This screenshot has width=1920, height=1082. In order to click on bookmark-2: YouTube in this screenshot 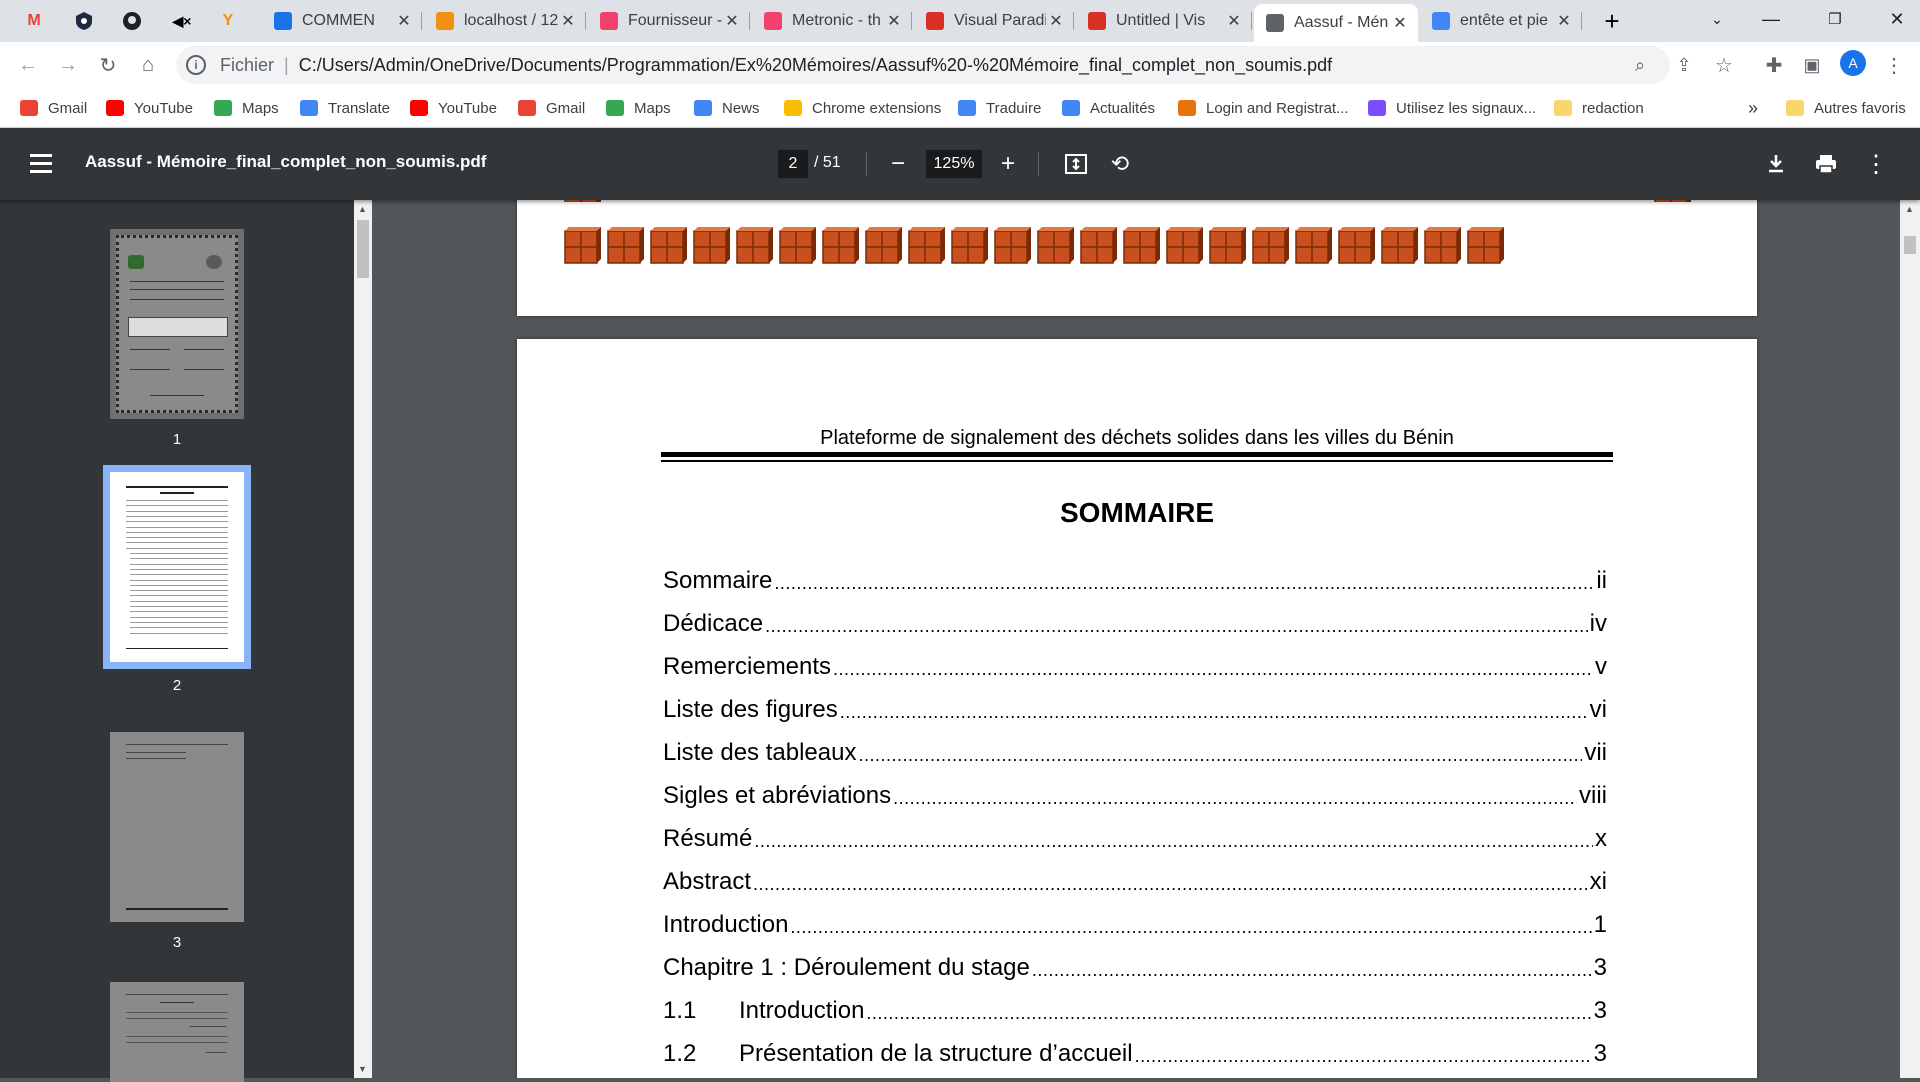, I will do `click(149, 108)`.